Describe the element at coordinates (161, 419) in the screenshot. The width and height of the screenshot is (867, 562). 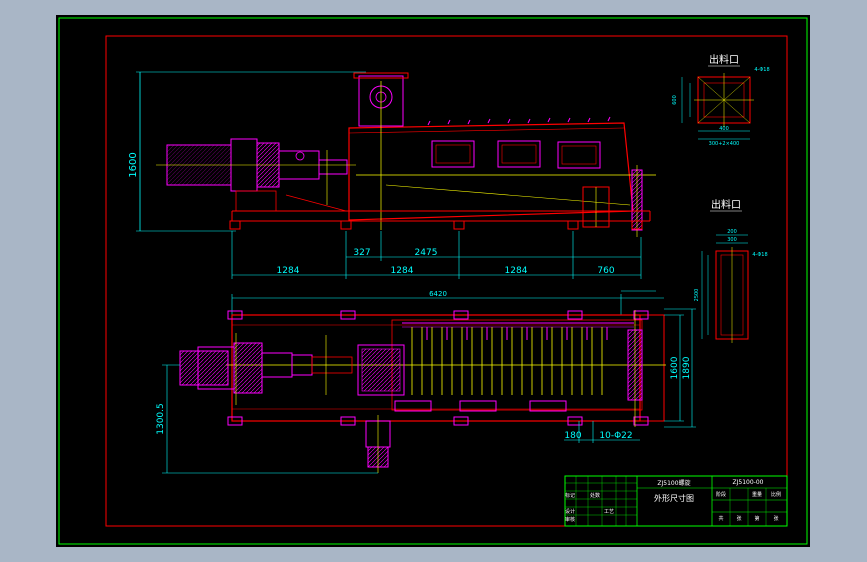
I see `dim-plan-side: 1300.5` at that location.